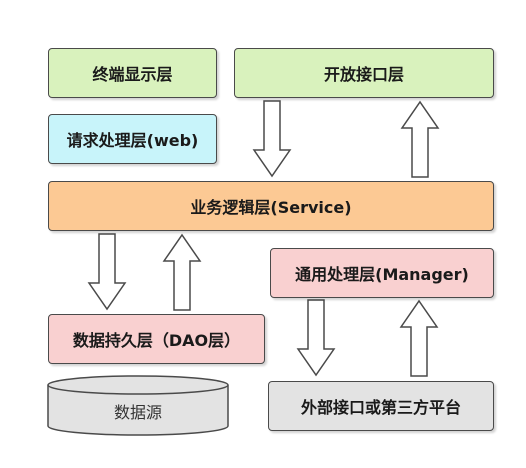  I want to click on request-handling-layer-box: 请求处理层(web), so click(132, 139).